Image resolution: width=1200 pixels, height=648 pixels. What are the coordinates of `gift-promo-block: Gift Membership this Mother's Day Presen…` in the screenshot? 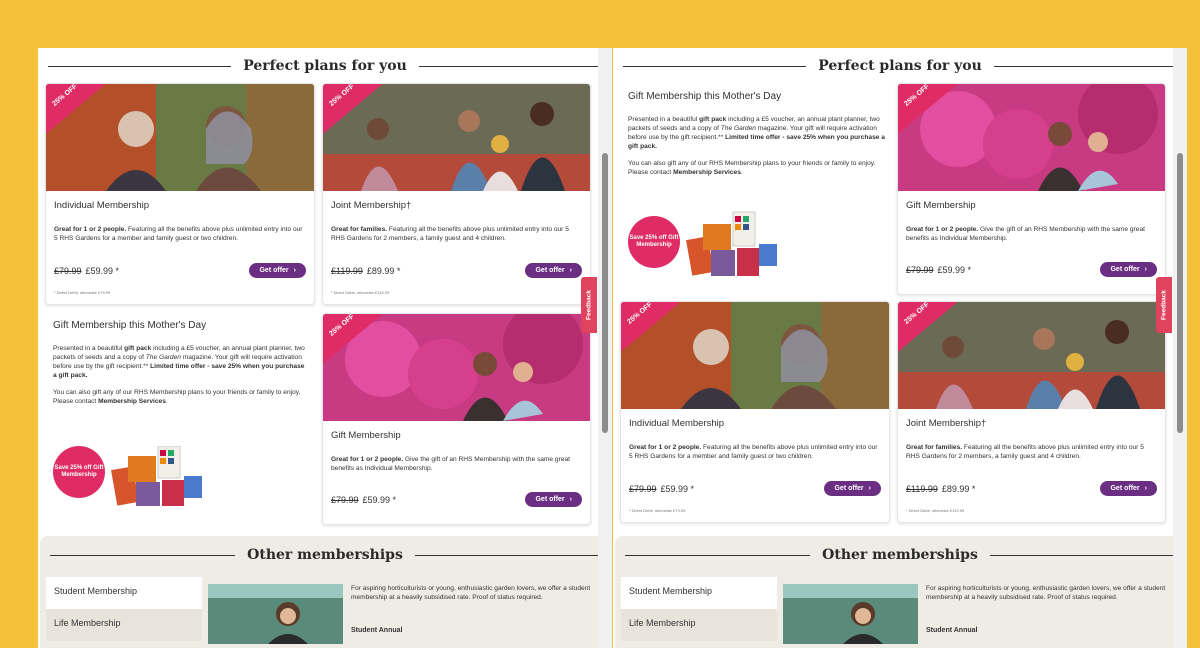 It's located at (757, 134).